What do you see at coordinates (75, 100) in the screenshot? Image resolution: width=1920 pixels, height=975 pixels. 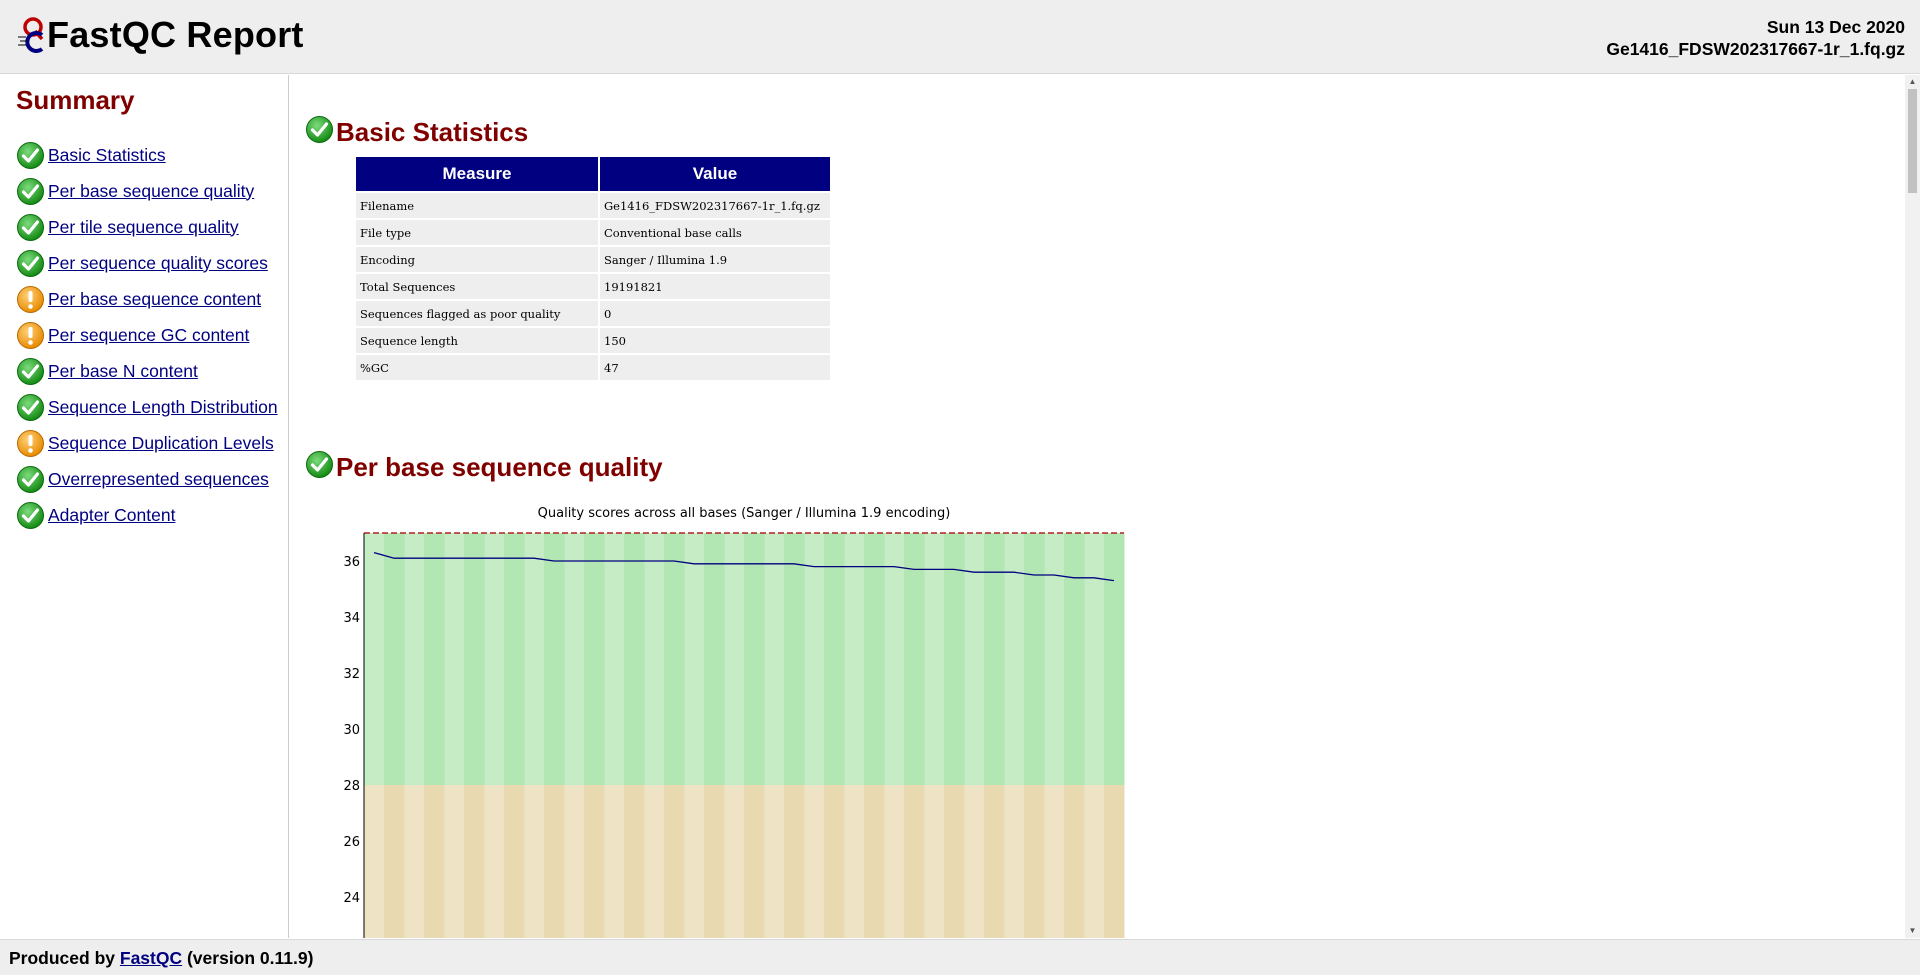 I see `summary-heading: Summary` at bounding box center [75, 100].